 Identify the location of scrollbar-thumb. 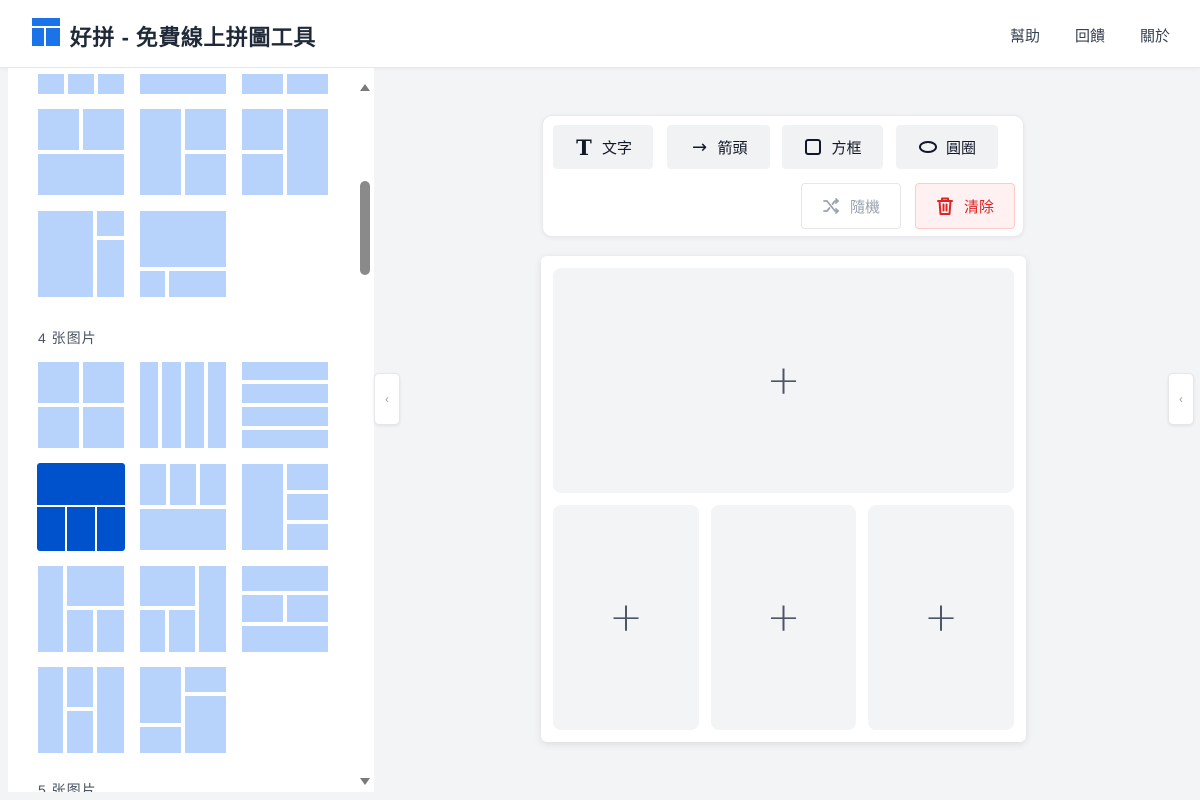
(365, 228).